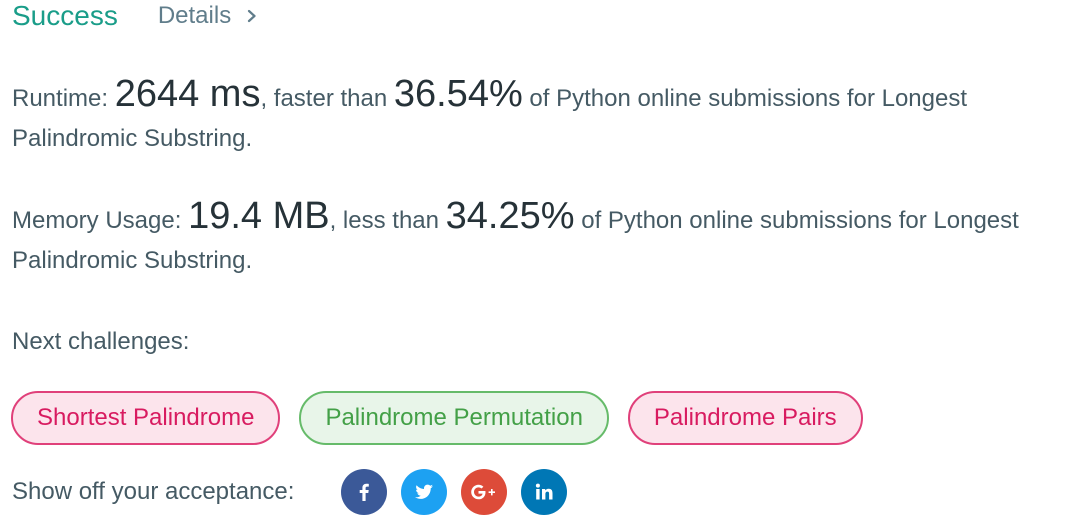  I want to click on challenge-shortest-palindrome: Shortest Palindrome, so click(146, 418).